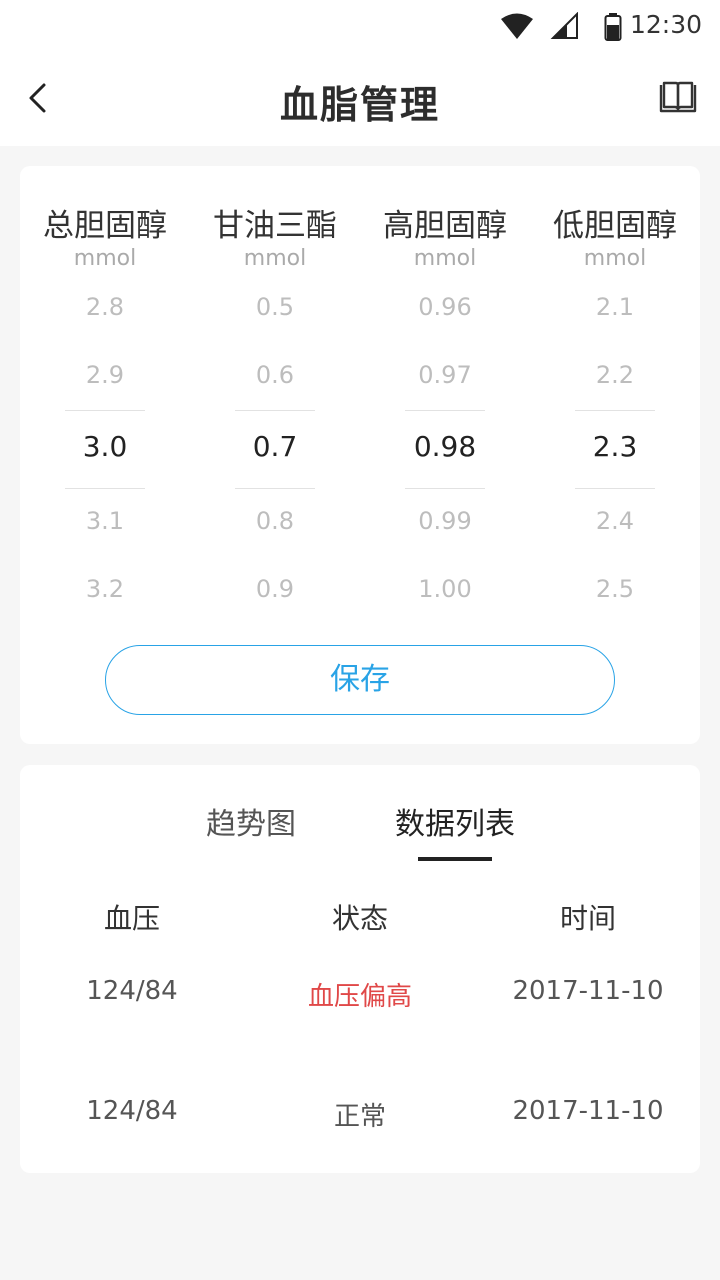 Image resolution: width=720 pixels, height=1280 pixels. I want to click on tab-trend-chart: 趋势图, so click(251, 821).